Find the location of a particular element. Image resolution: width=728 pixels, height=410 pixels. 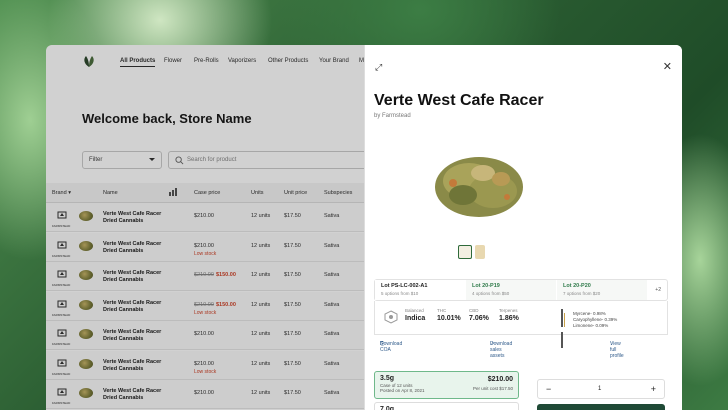

col-unit-price: Unit price is located at coordinates (295, 193).